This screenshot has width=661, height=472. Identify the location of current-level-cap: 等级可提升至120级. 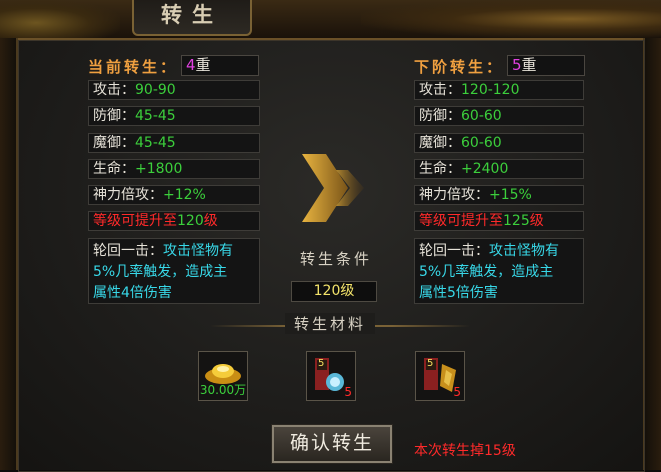
(174, 221).